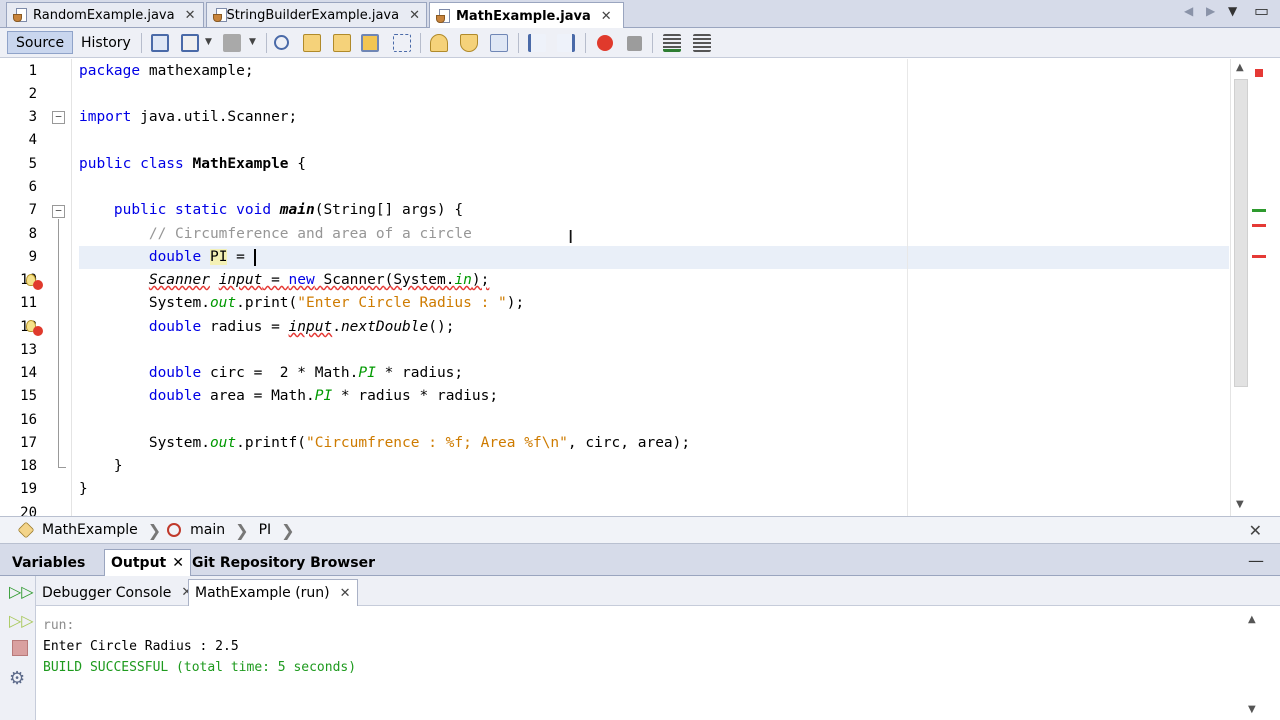  Describe the element at coordinates (32, 257) in the screenshot. I see `line-number: 9` at that location.